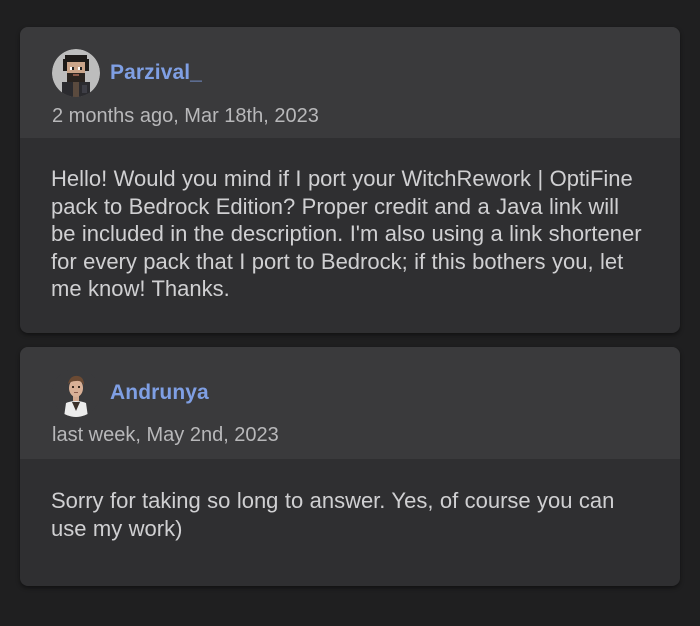 The height and width of the screenshot is (626, 700). I want to click on comment-timestamp: last week, May 2nd, 2023, so click(165, 435).